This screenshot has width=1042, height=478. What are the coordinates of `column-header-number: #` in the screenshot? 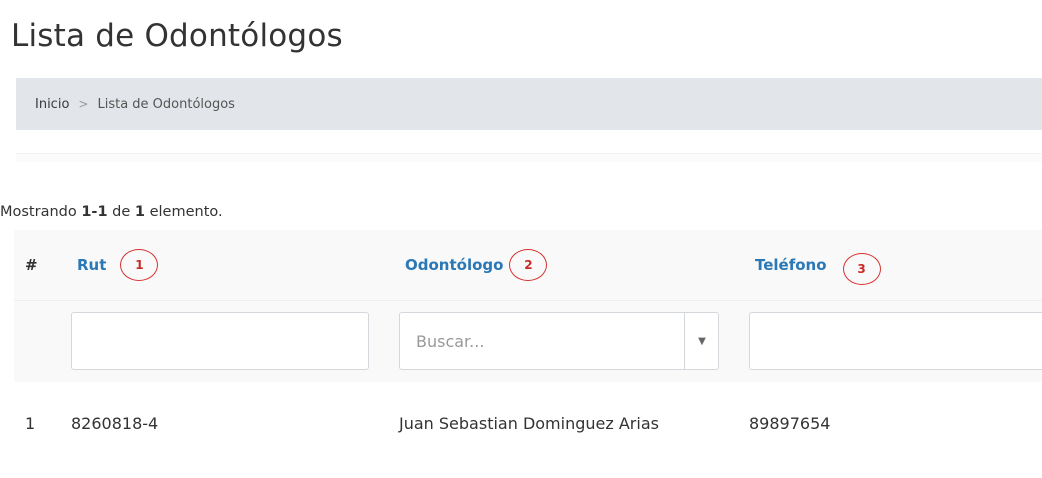 It's located at (42, 265).